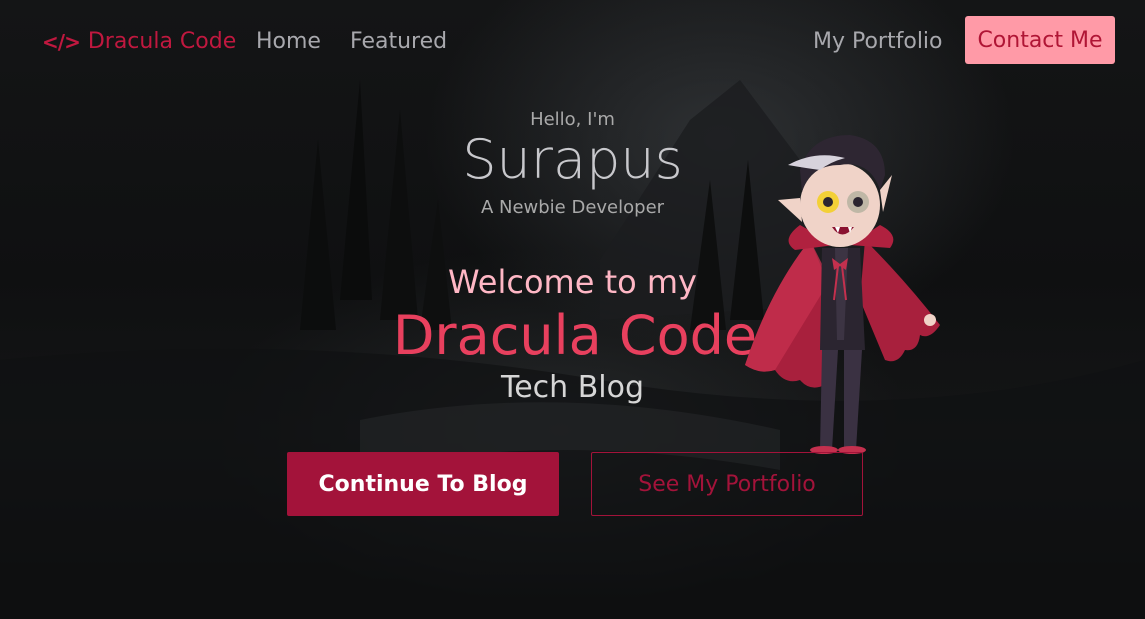 This screenshot has width=1145, height=619. I want to click on continue-to-blog-button: Continue To Blog, so click(423, 484).